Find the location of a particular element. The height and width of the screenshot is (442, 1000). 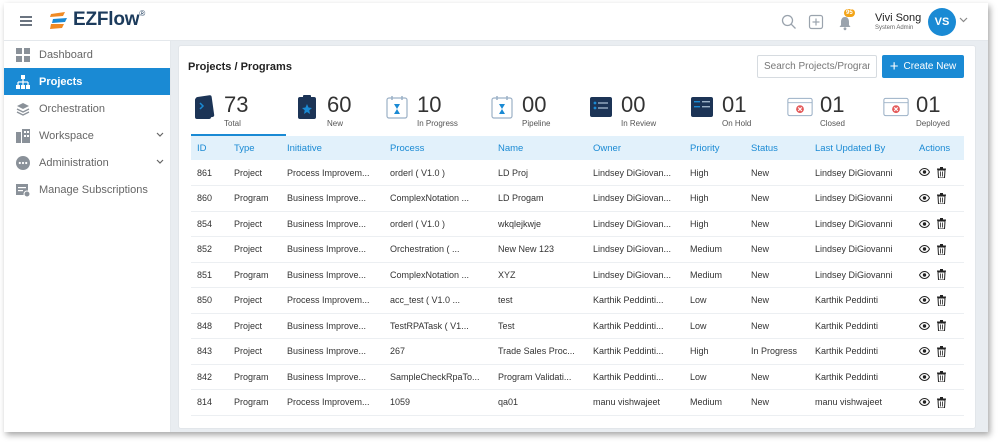

column-header: Actions is located at coordinates (938, 148).